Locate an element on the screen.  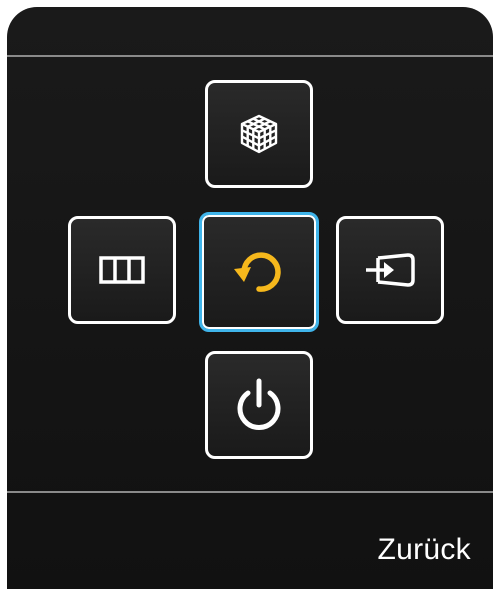
input-source-icon is located at coordinates (390, 270).